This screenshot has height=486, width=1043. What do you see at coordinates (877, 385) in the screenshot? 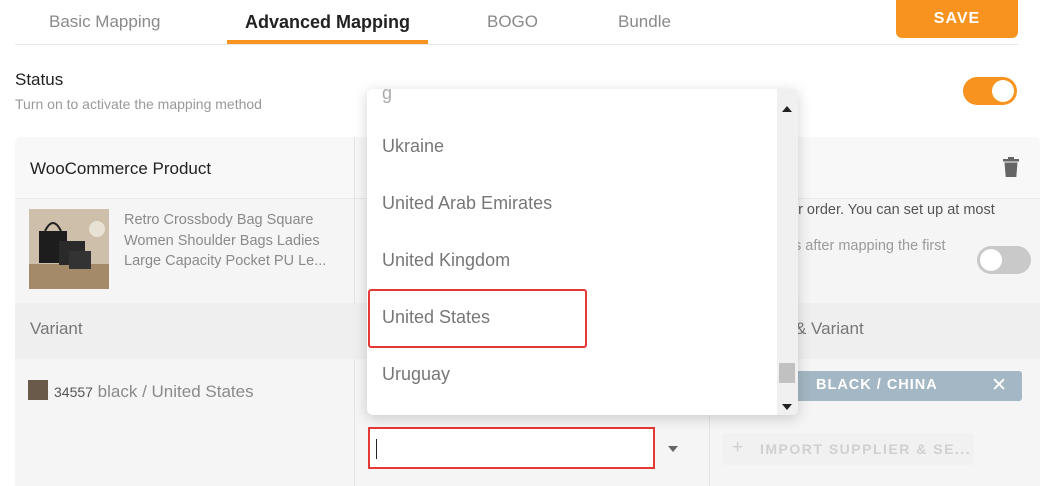
I see `chip-label: BLACK / CHINA` at bounding box center [877, 385].